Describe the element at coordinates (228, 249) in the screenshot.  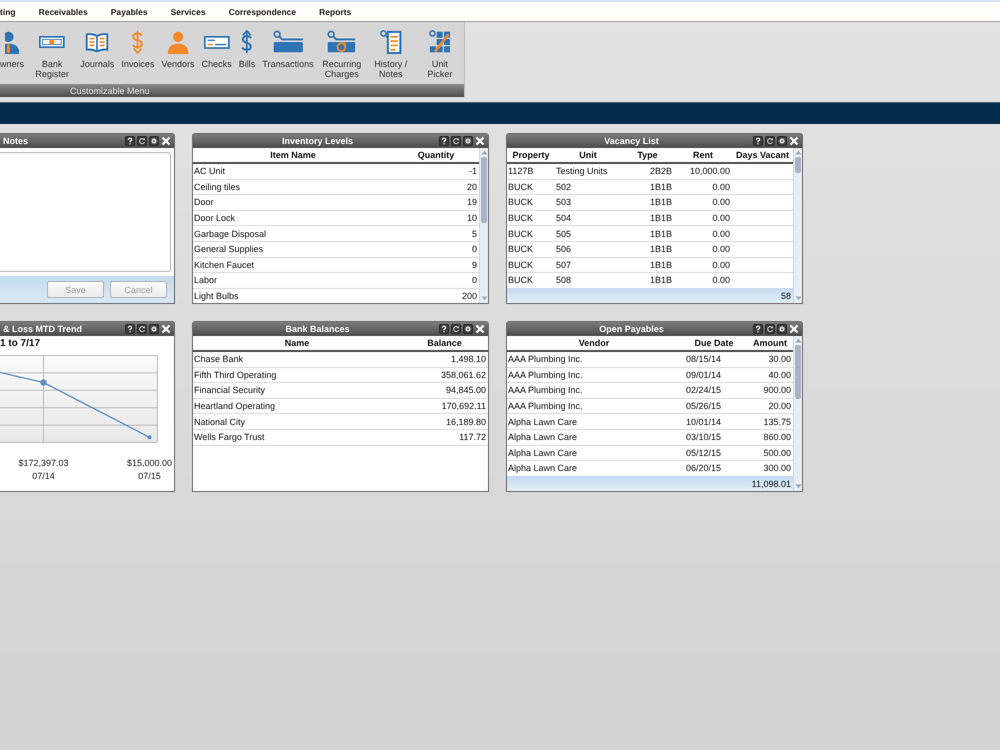
I see `table-cell-text: General Supplies` at that location.